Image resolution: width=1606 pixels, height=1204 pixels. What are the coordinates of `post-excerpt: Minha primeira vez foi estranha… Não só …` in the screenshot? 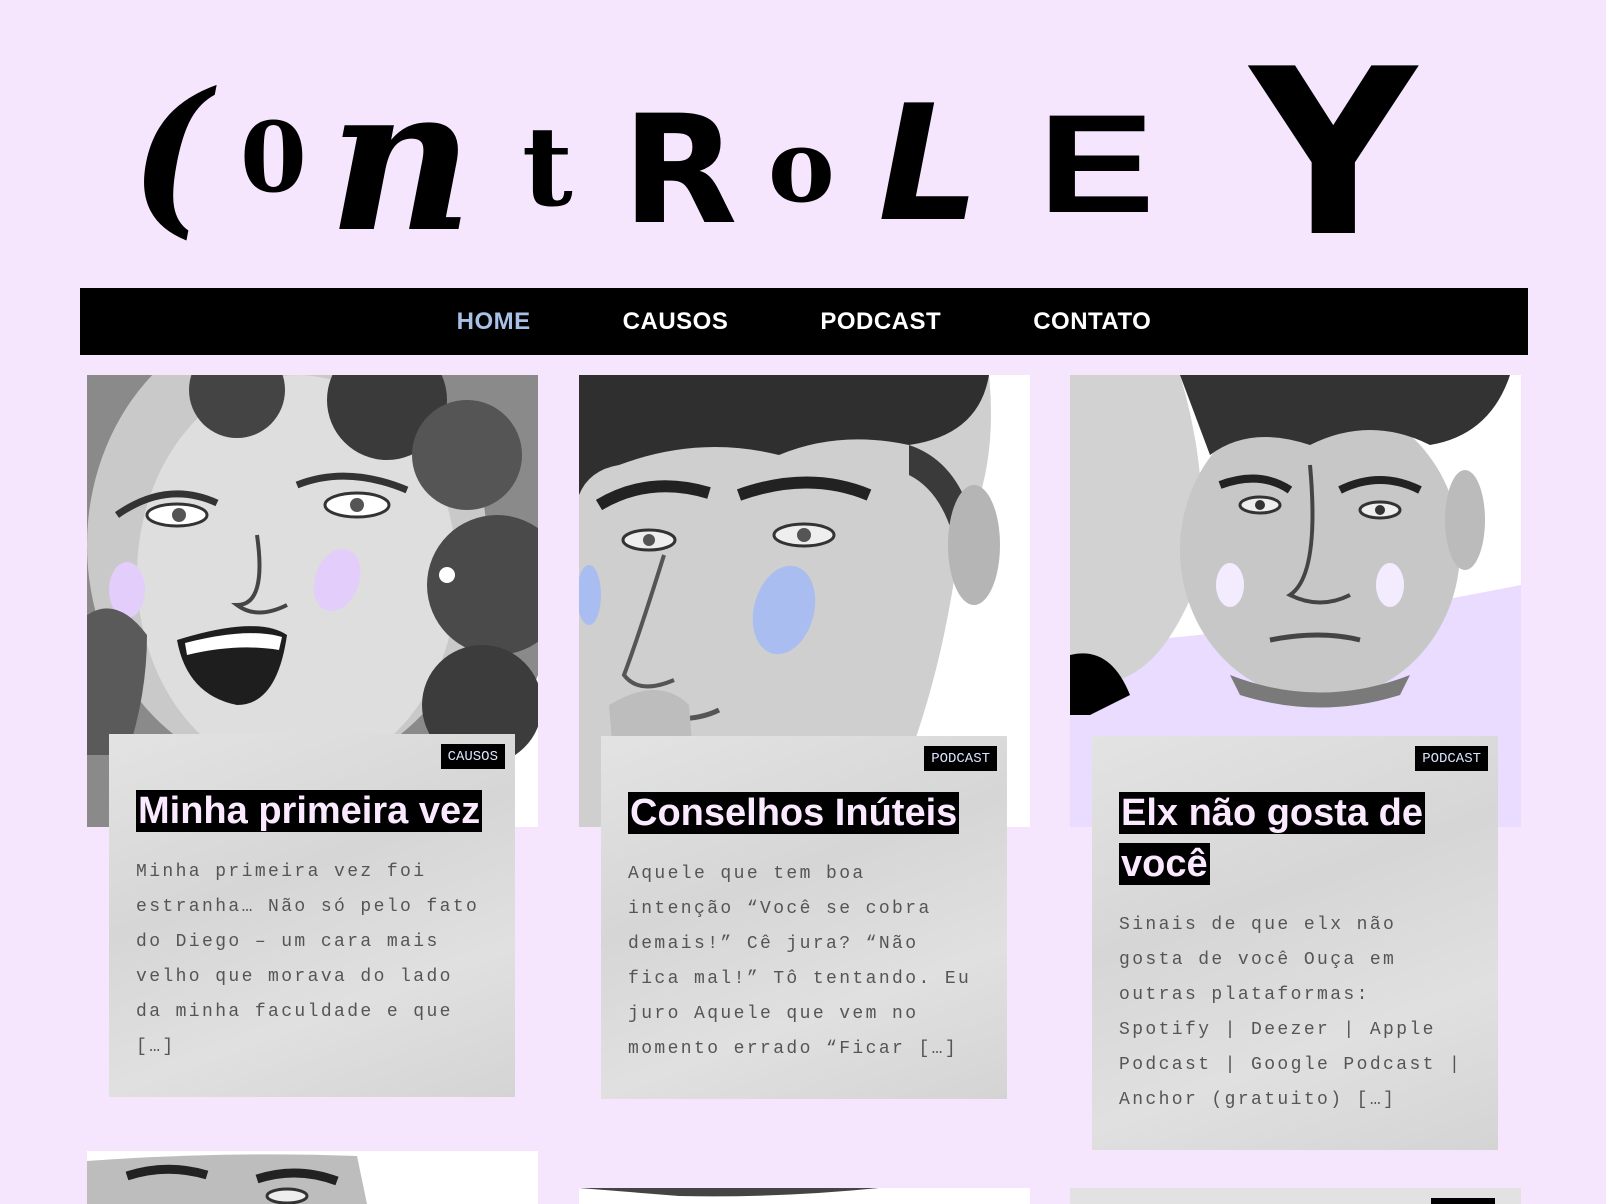 It's located at (308, 959).